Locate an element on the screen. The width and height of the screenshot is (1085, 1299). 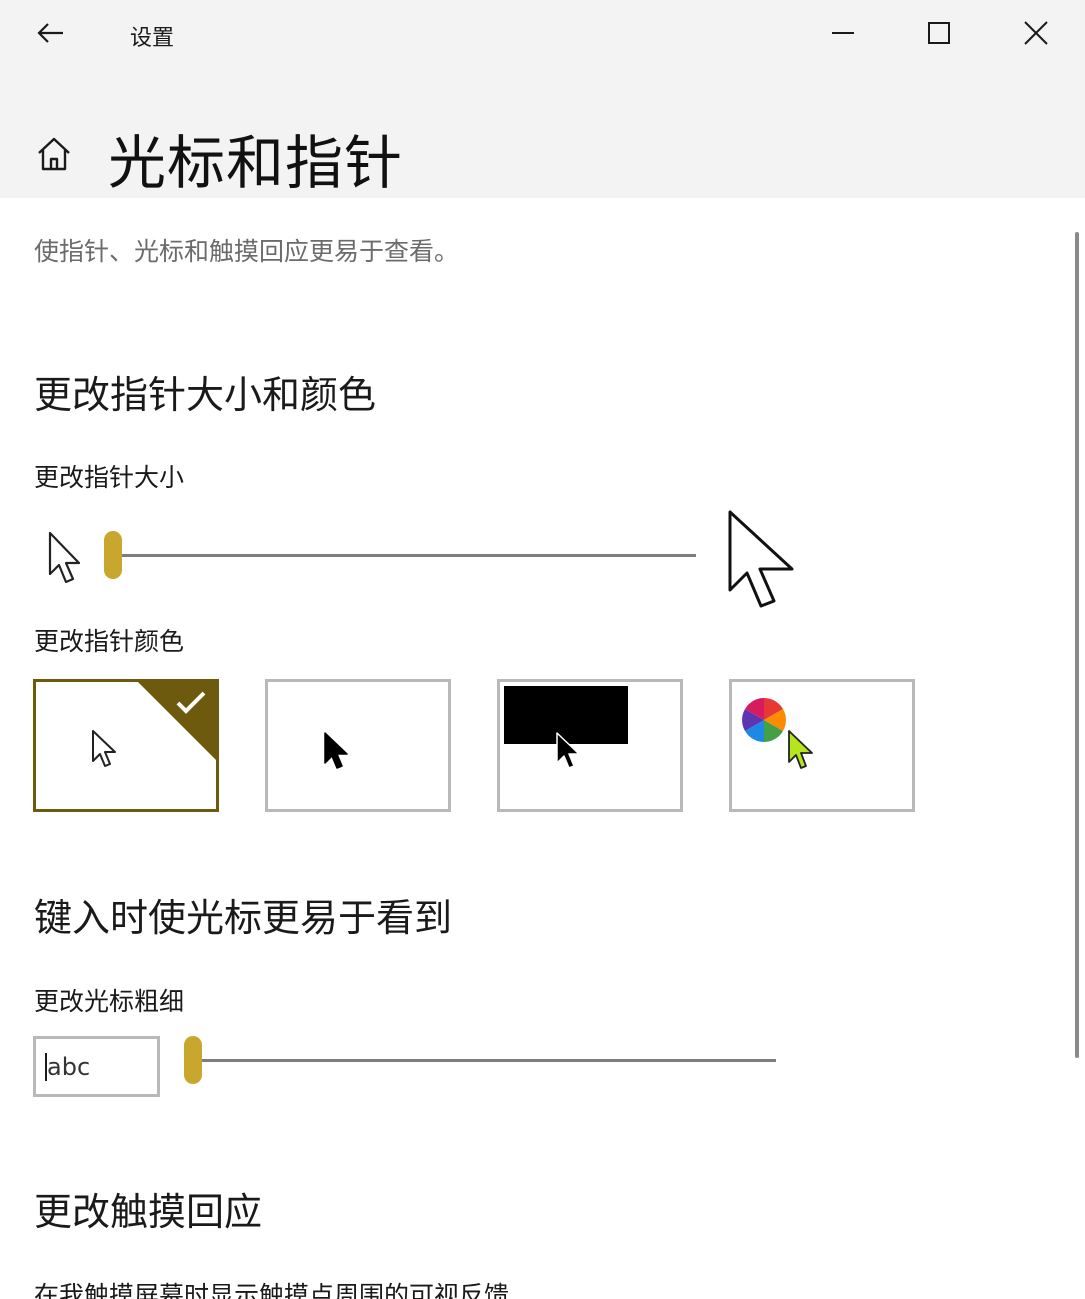
app-title: 设置 is located at coordinates (152, 38).